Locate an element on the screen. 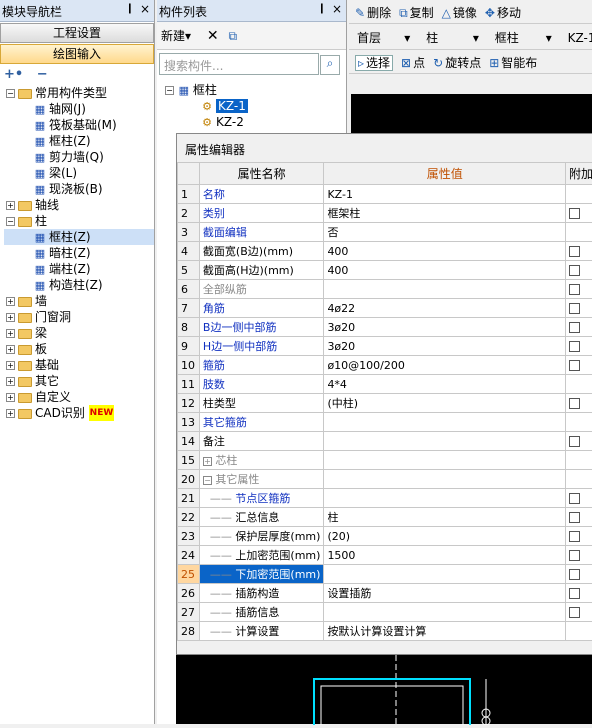 The image size is (592, 728). property-value: 4ø22 is located at coordinates (445, 308).